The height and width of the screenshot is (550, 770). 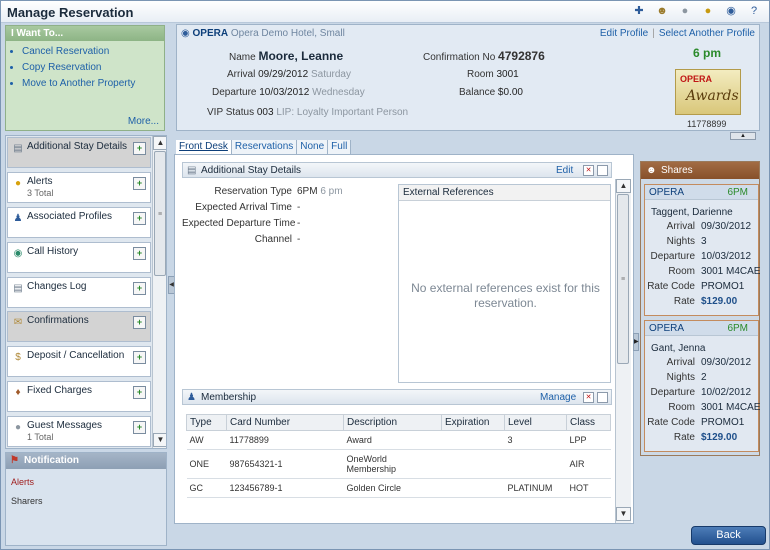 What do you see at coordinates (477, 92) in the screenshot?
I see `balance-label: Balance` at bounding box center [477, 92].